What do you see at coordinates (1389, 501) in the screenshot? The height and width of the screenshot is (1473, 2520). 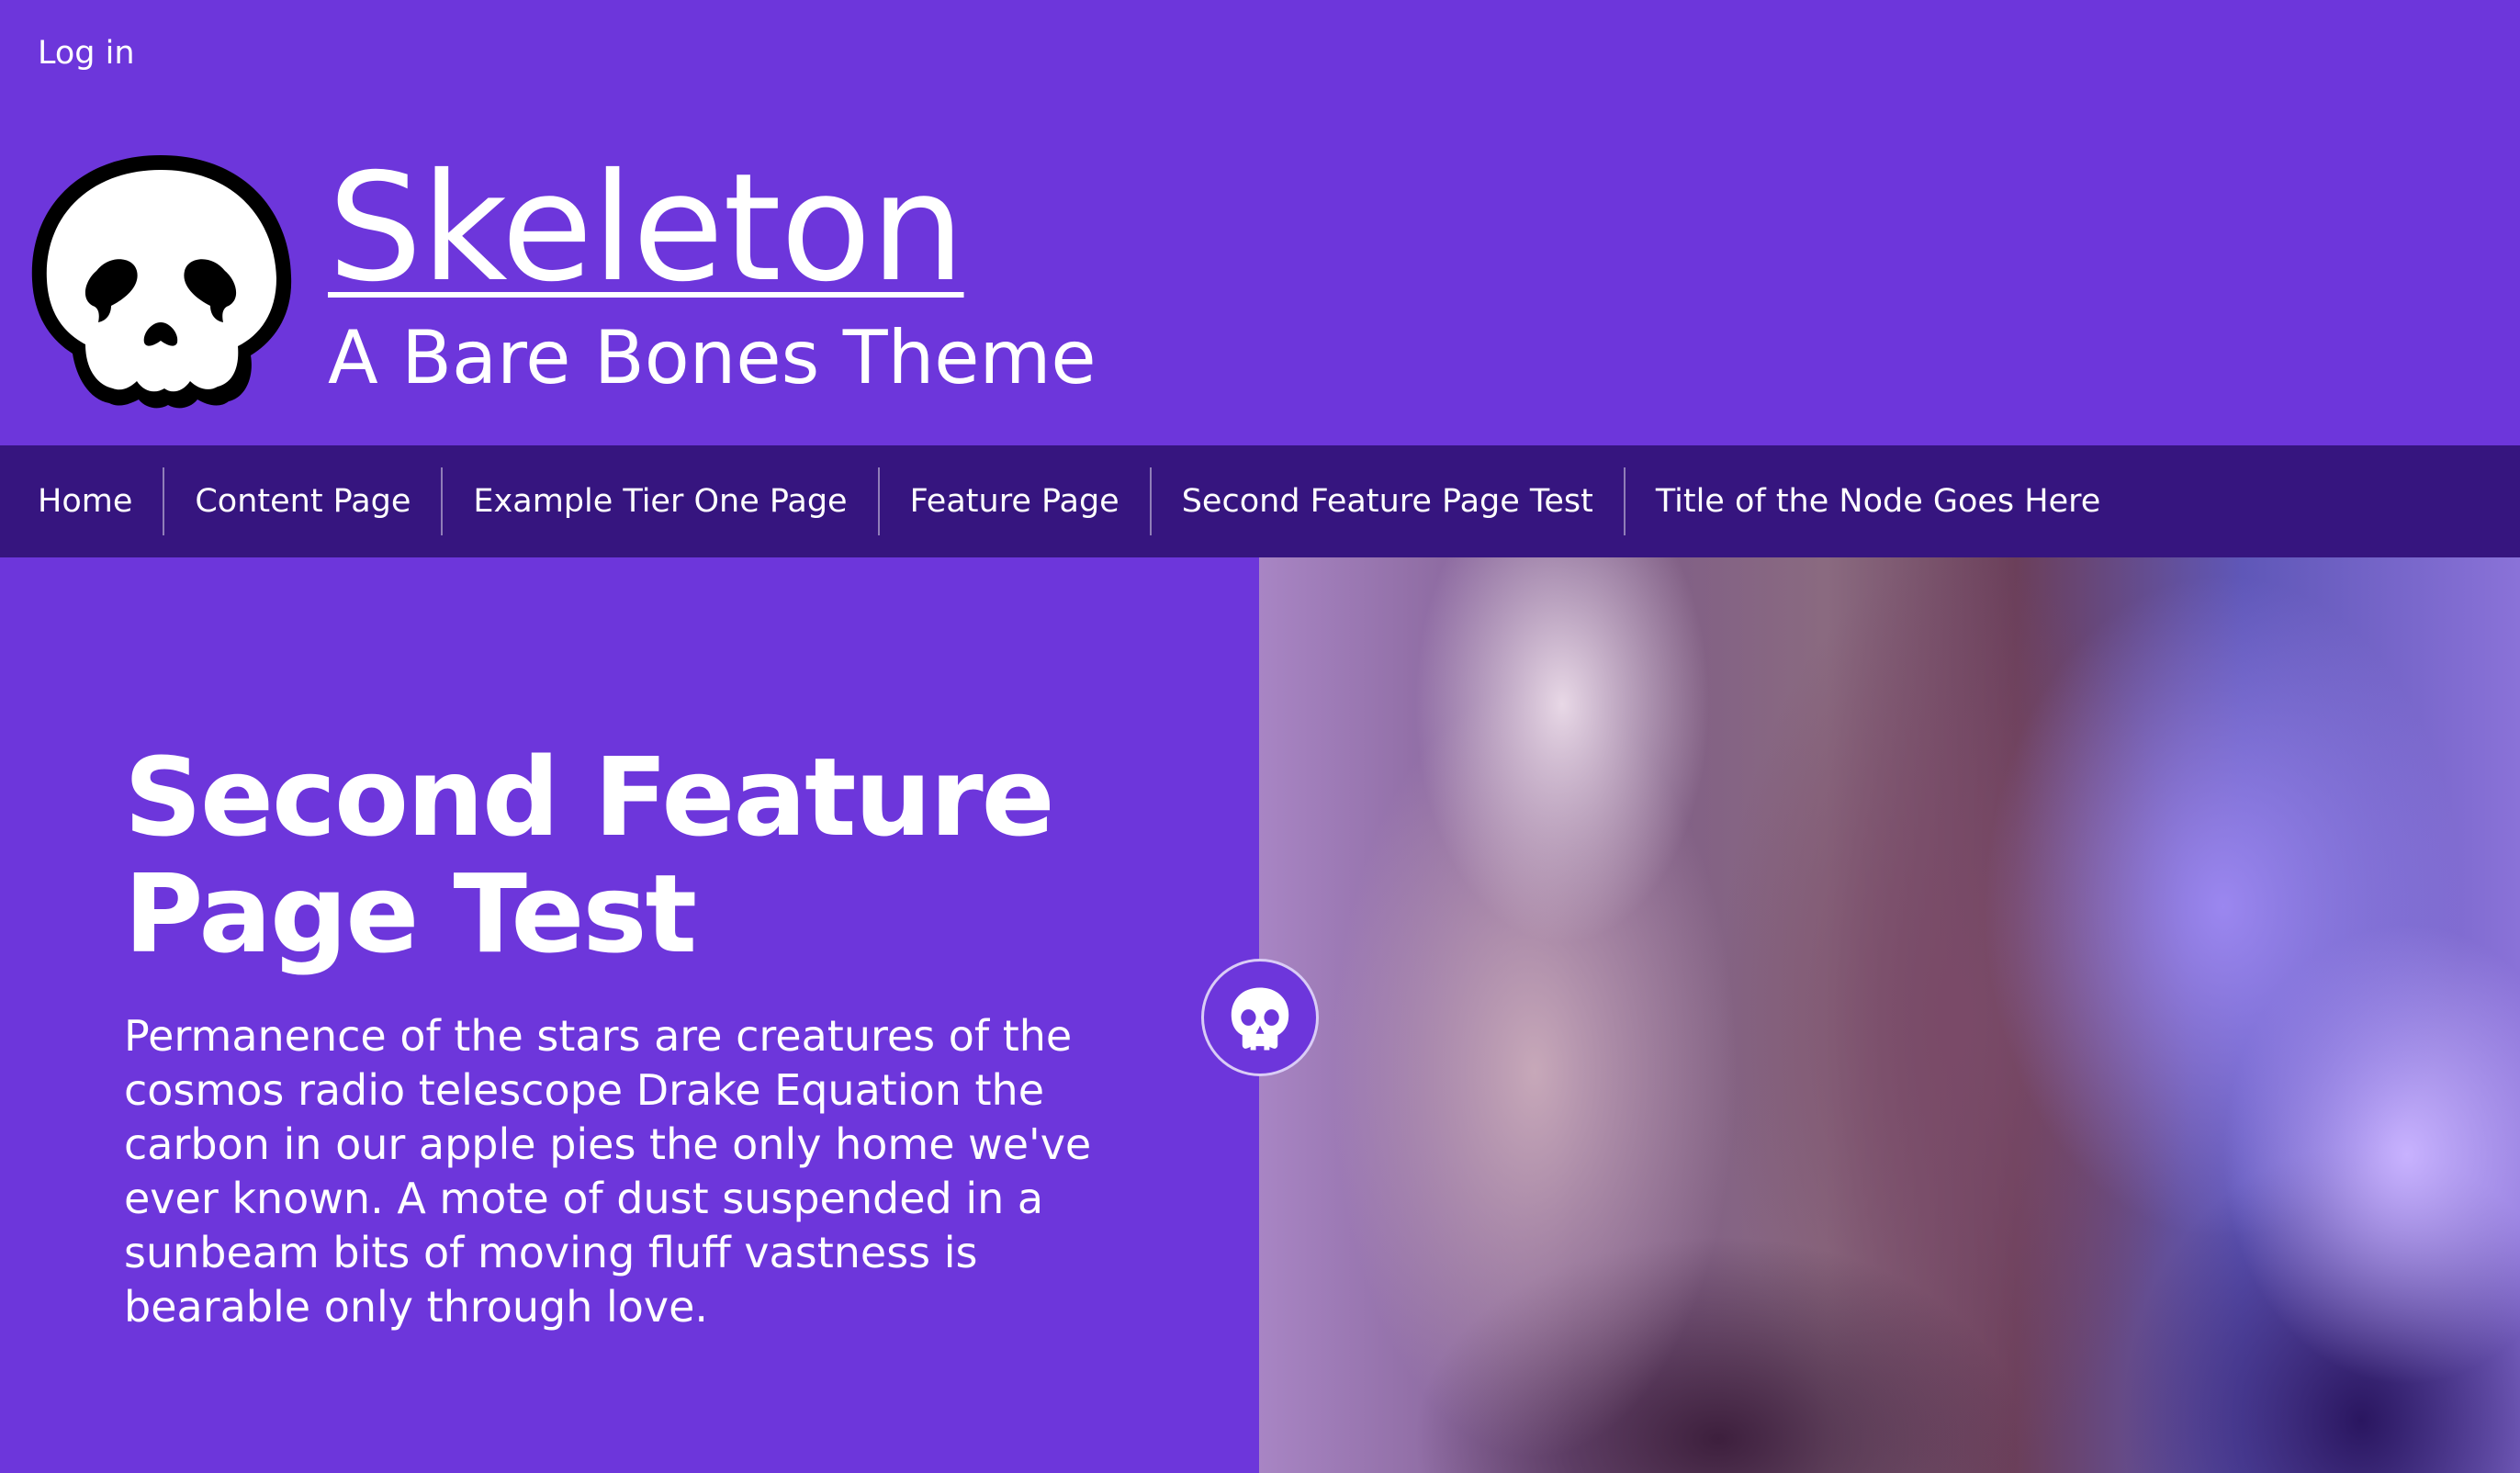 I see `nav-item-second-feature-page-test: Second Feature Page Test` at bounding box center [1389, 501].